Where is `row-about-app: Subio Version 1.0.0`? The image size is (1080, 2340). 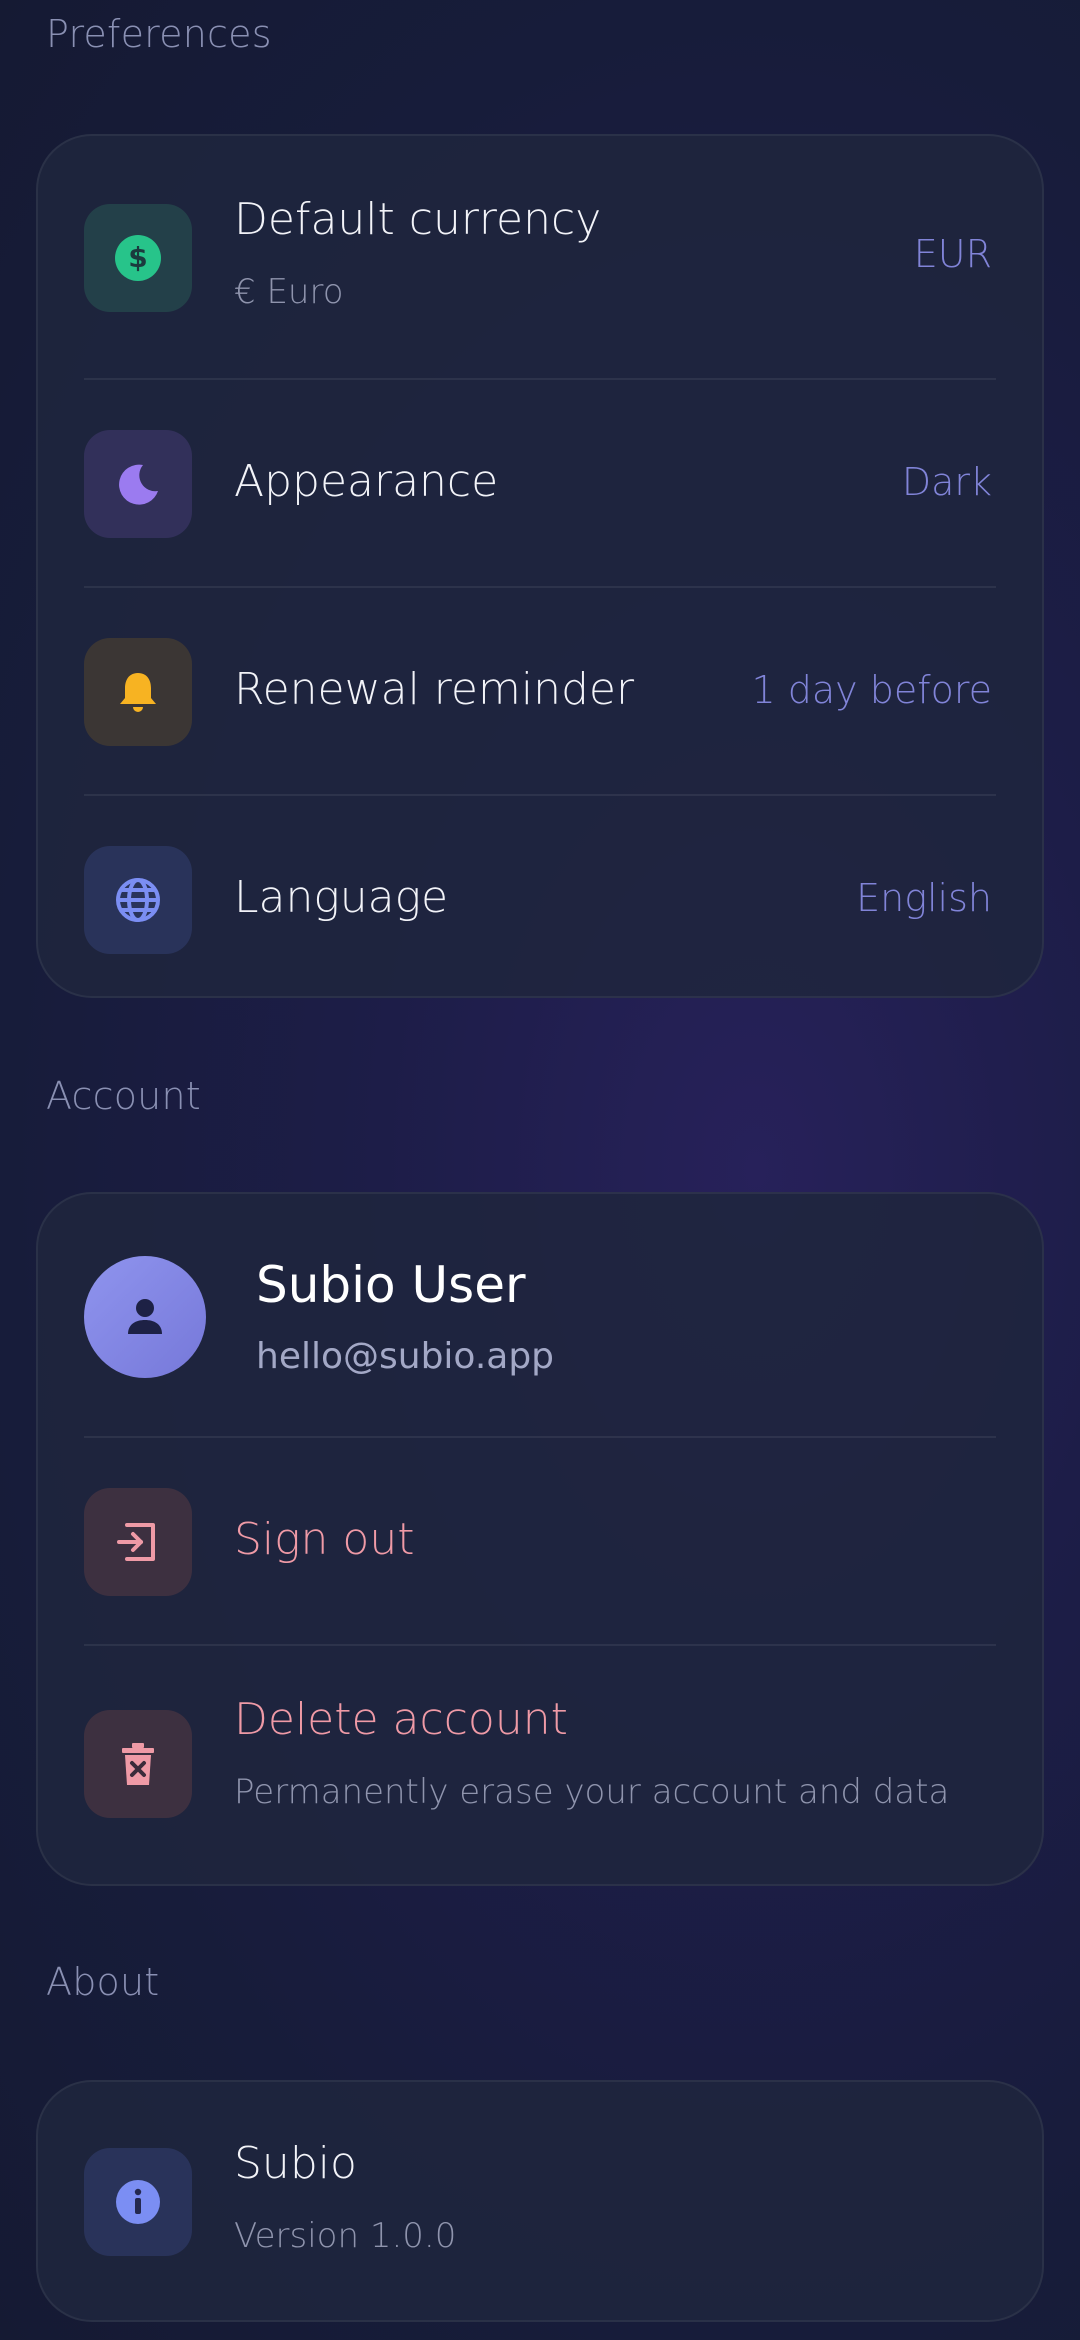
row-about-app: Subio Version 1.0.0 is located at coordinates (540, 2203).